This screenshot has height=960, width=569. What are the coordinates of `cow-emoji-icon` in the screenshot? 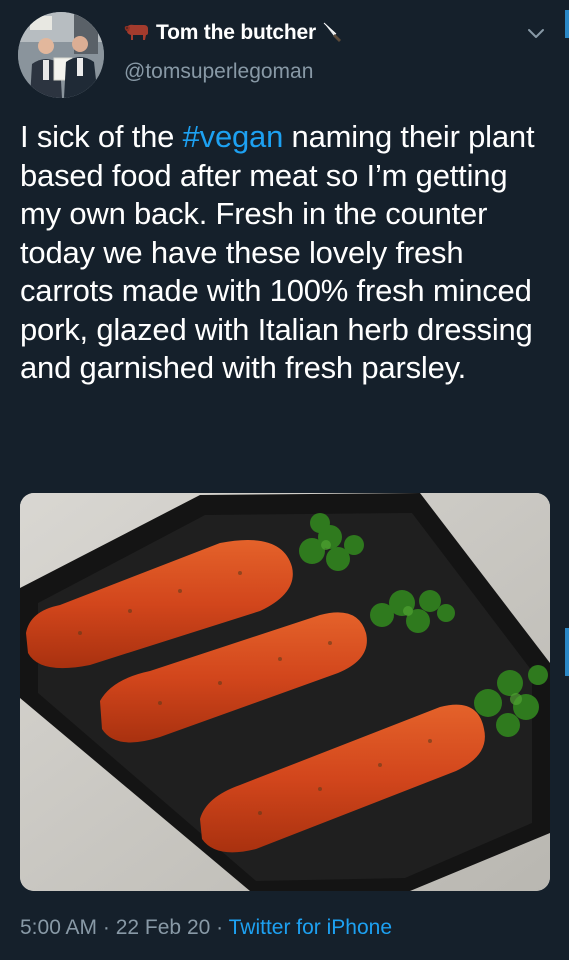 It's located at (137, 33).